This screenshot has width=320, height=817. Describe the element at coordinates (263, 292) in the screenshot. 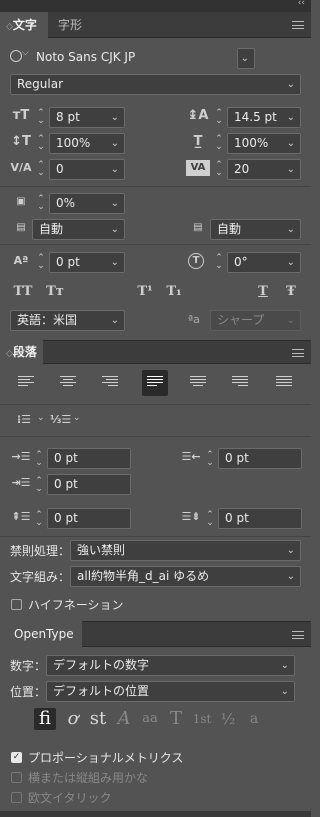

I see `underline-button: T` at that location.